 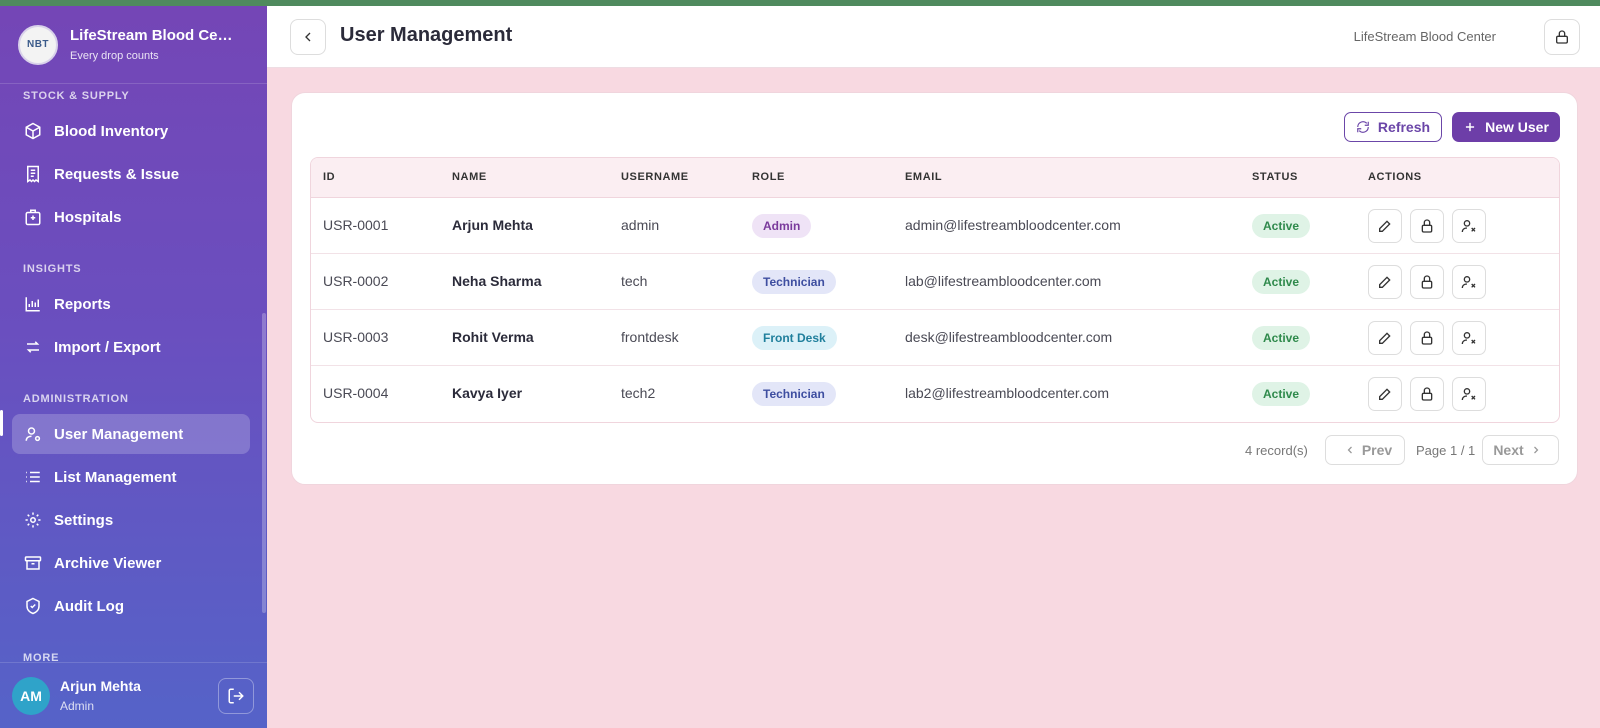 What do you see at coordinates (356, 393) in the screenshot?
I see `cell-id: USR-0004` at bounding box center [356, 393].